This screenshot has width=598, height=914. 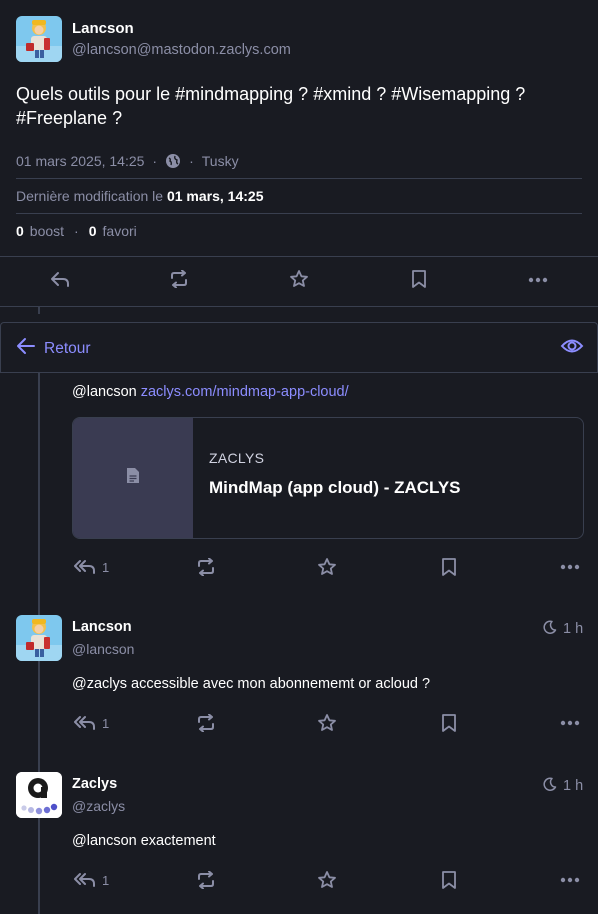 I want to click on hashtag-link: #Freeplane, so click(x=61, y=118).